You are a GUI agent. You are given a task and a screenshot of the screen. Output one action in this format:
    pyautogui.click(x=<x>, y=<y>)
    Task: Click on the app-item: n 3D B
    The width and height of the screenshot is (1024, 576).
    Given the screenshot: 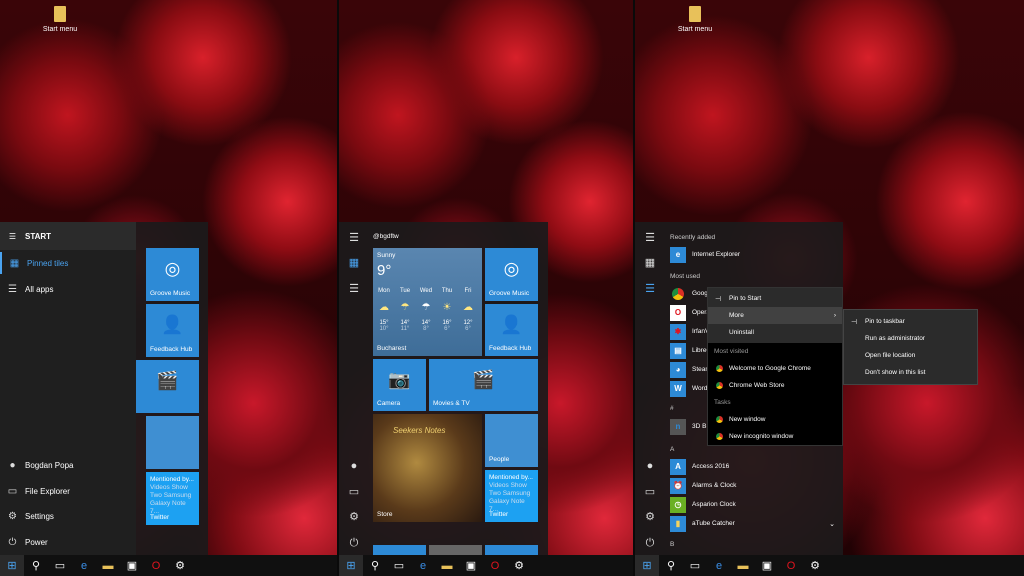 What is the action you would take?
    pyautogui.click(x=688, y=426)
    